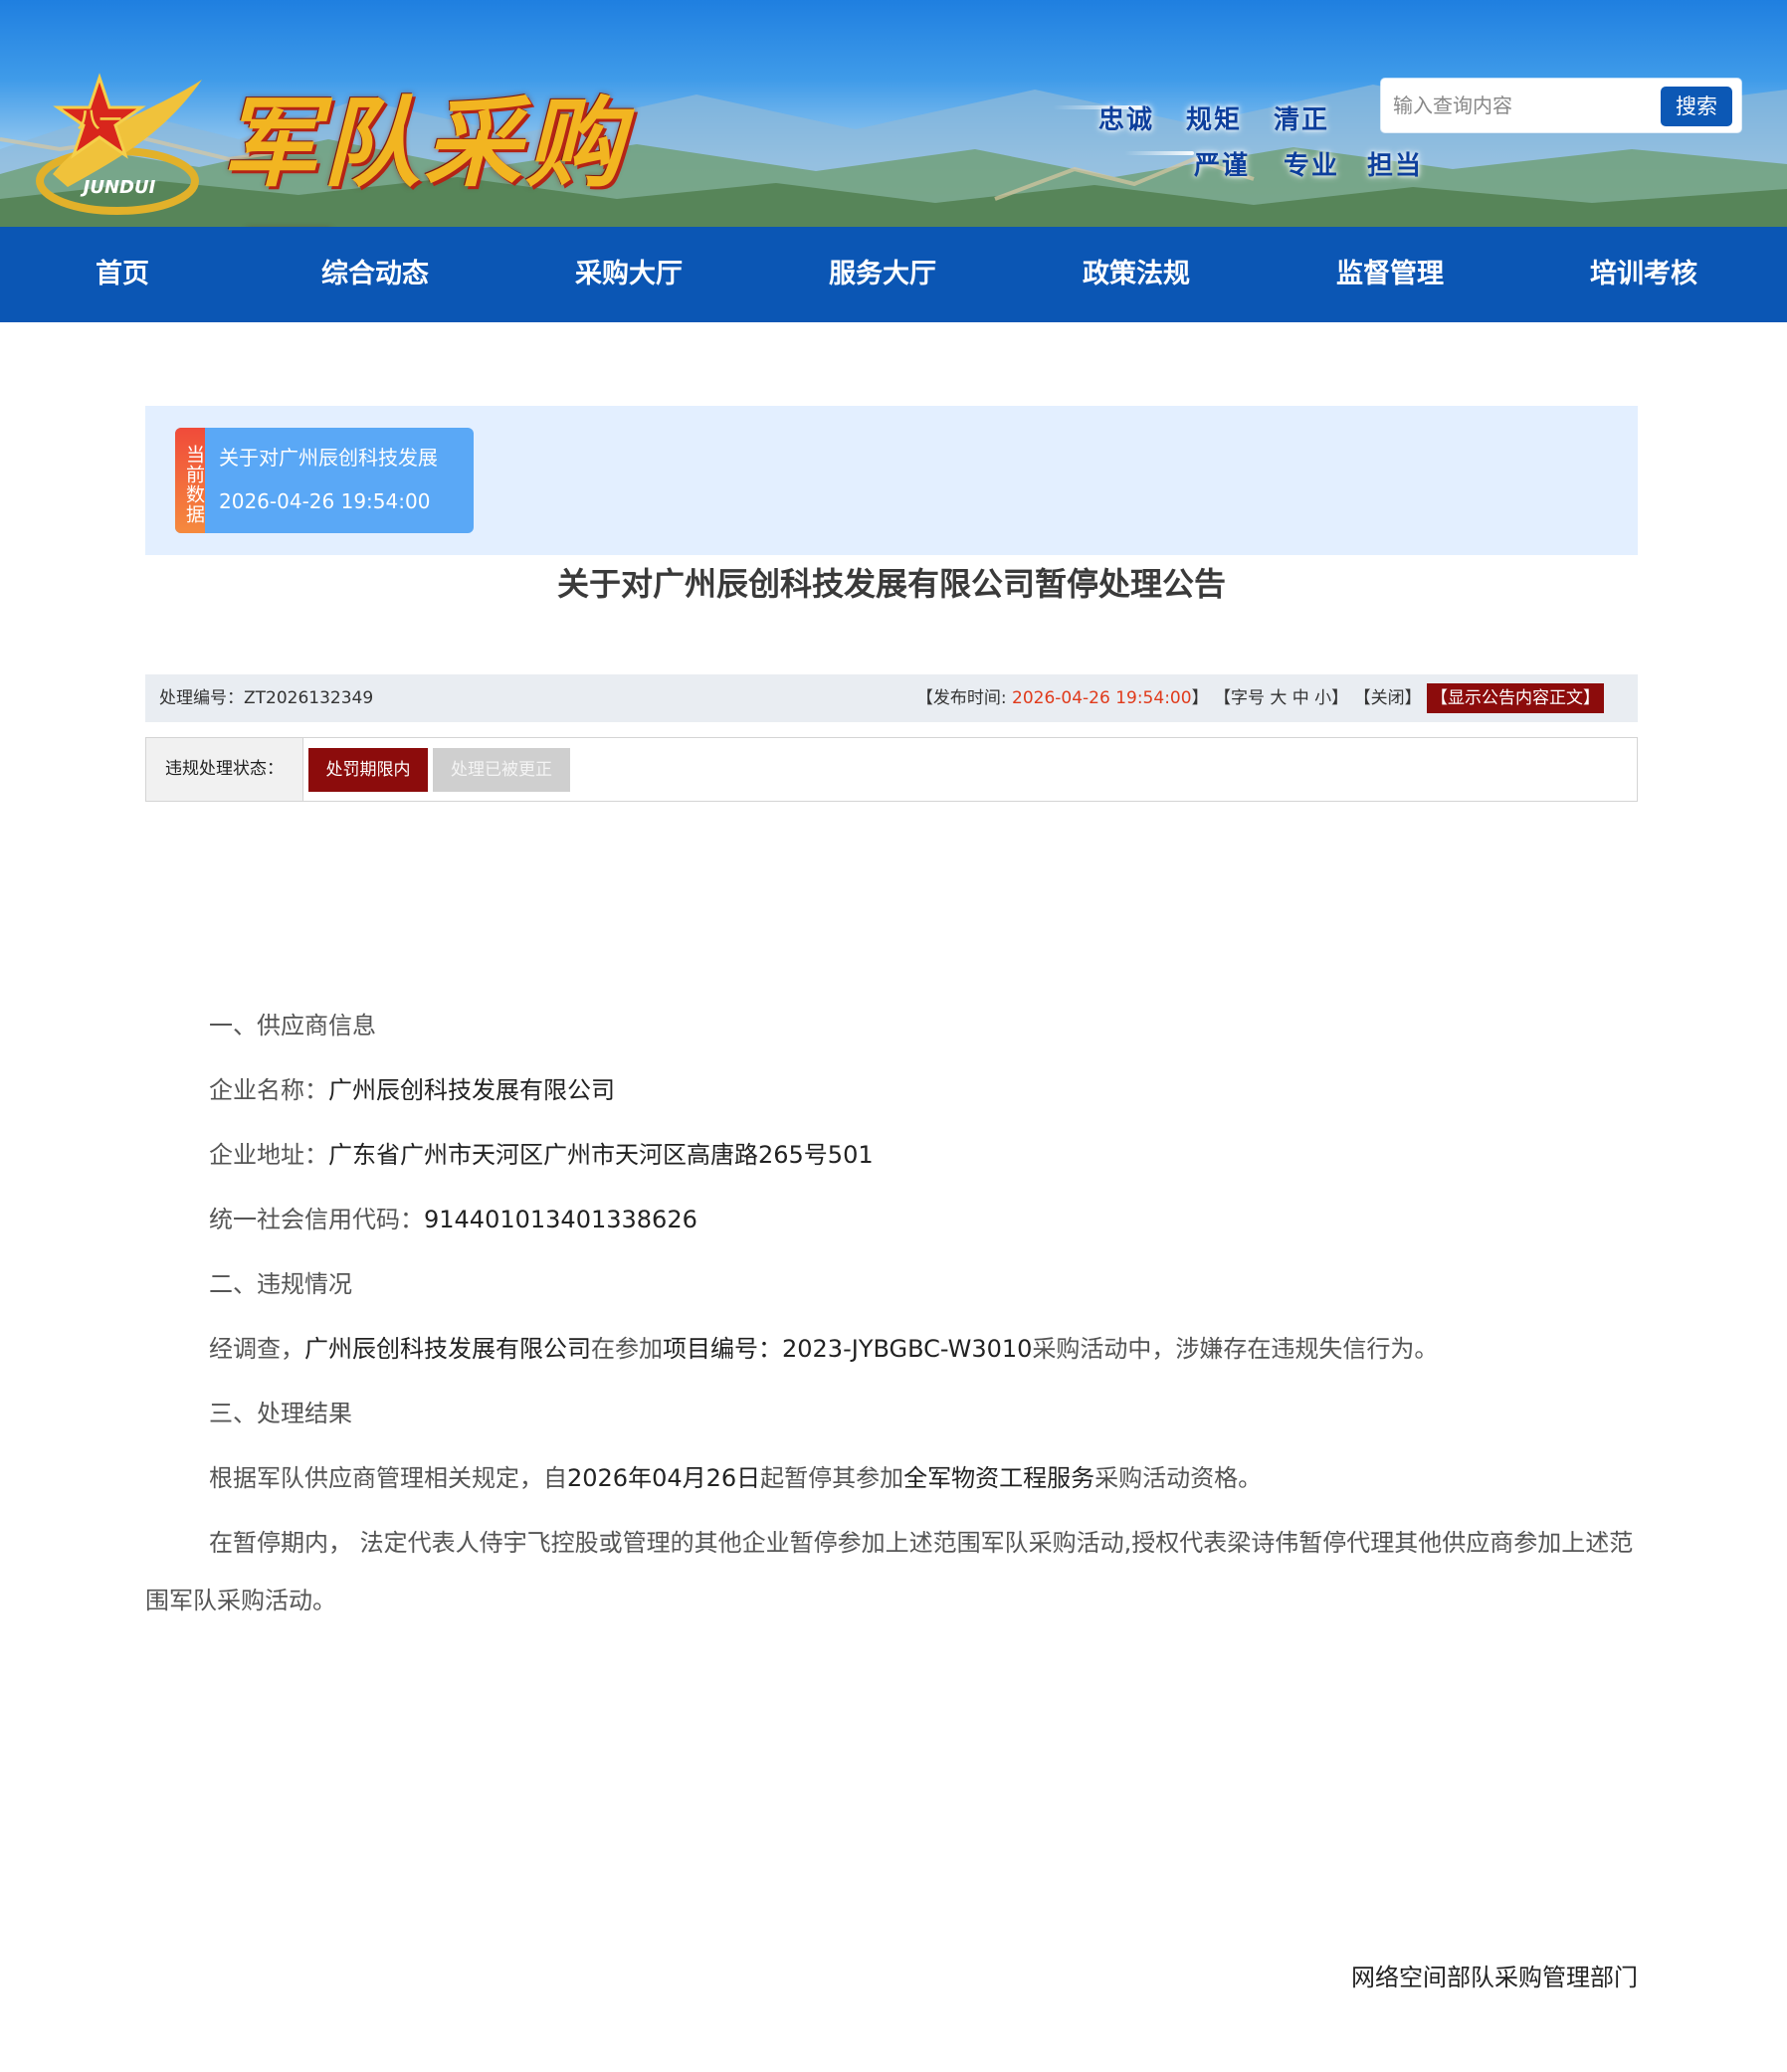 The image size is (1787, 2072). I want to click on publish-time-close: 】, so click(1200, 698).